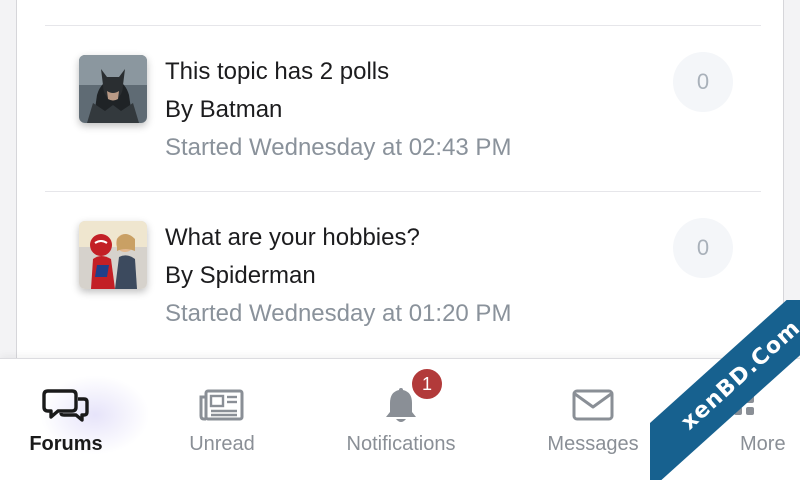 This screenshot has height=480, width=800. What do you see at coordinates (113, 255) in the screenshot?
I see `spiderman-avatar` at bounding box center [113, 255].